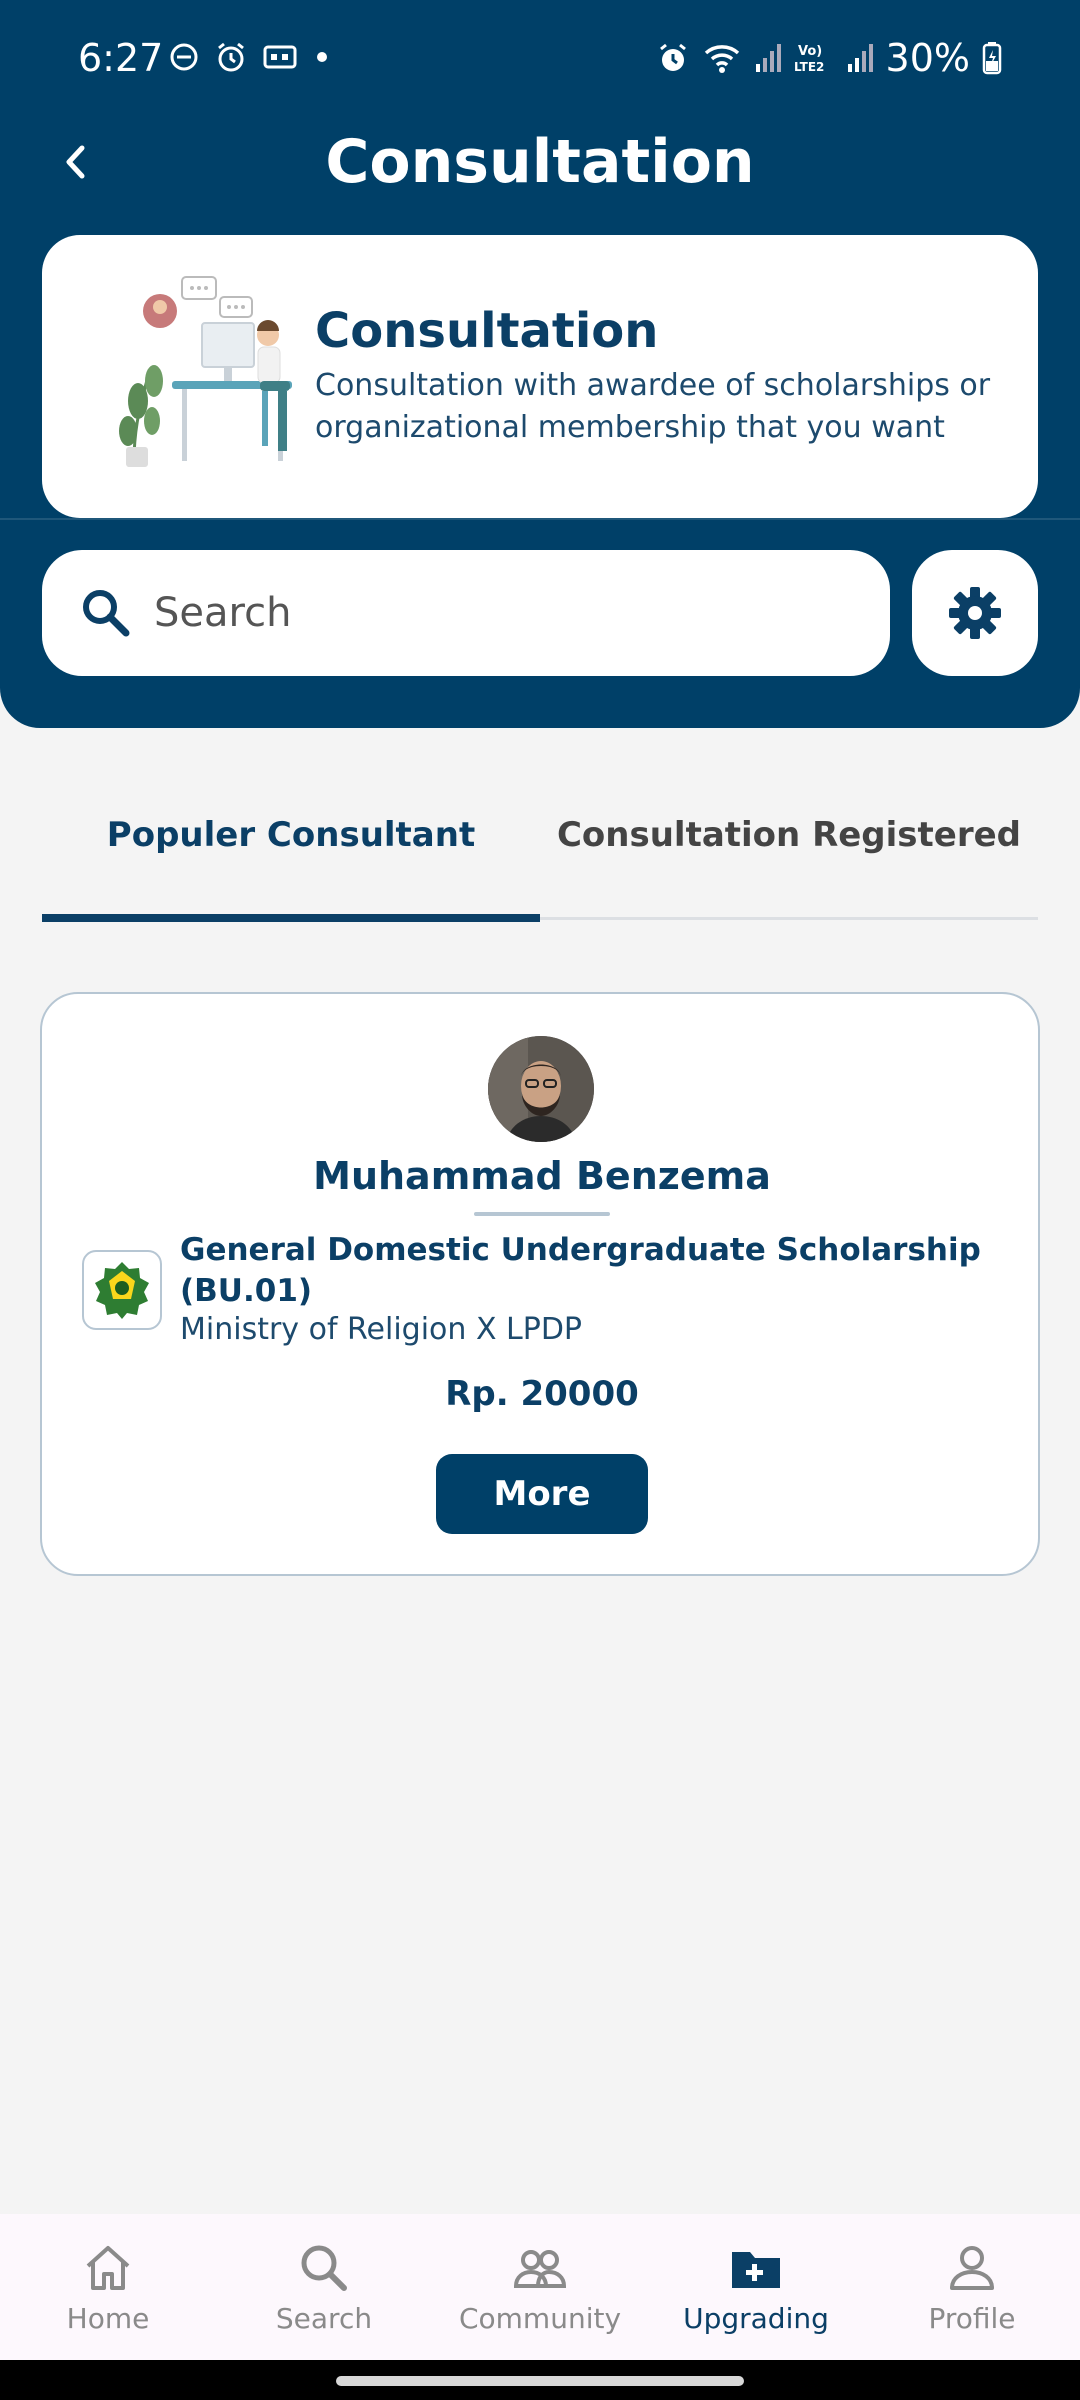 The width and height of the screenshot is (1080, 2400). What do you see at coordinates (789, 835) in the screenshot?
I see `tab-consultation-registered: Consultation Registered` at bounding box center [789, 835].